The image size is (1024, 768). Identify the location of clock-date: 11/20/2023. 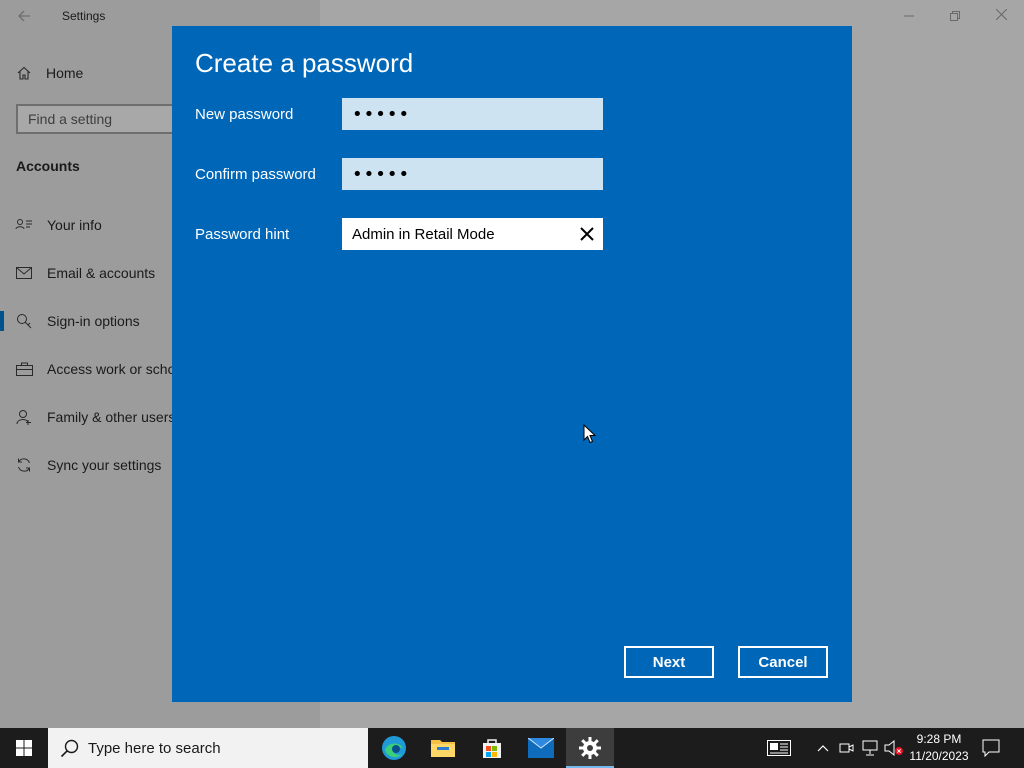
(939, 756).